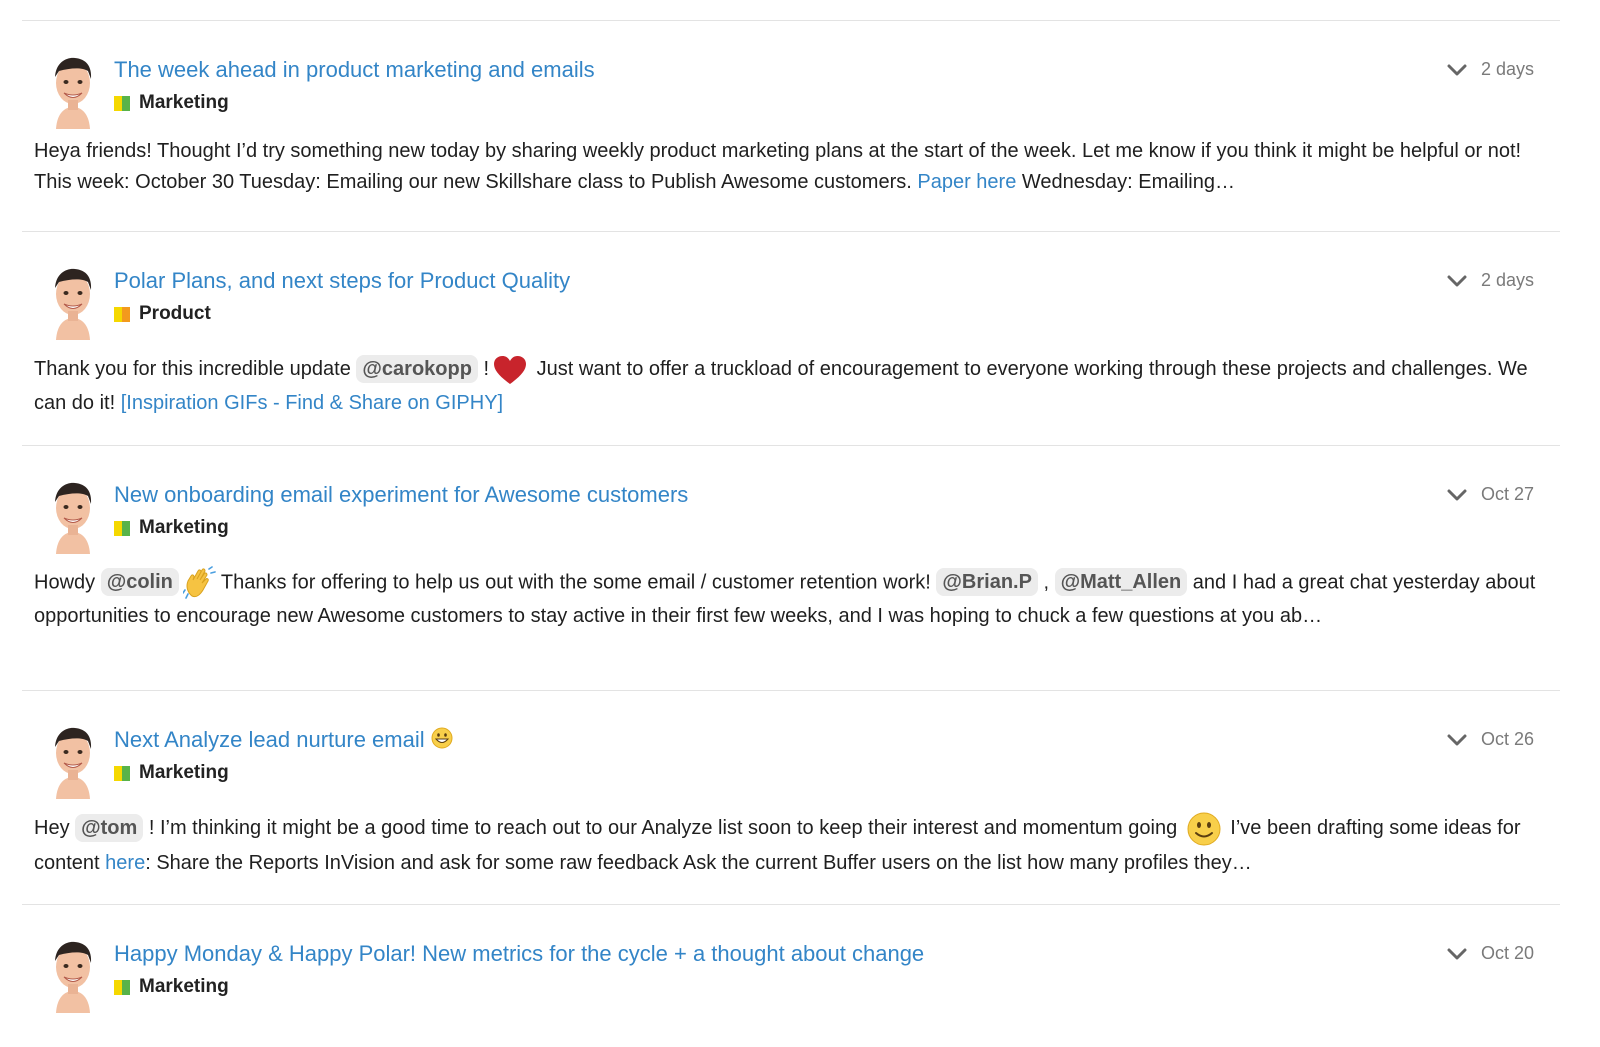 The height and width of the screenshot is (1047, 1600). I want to click on excerpt-text: Howdy, so click(67, 582).